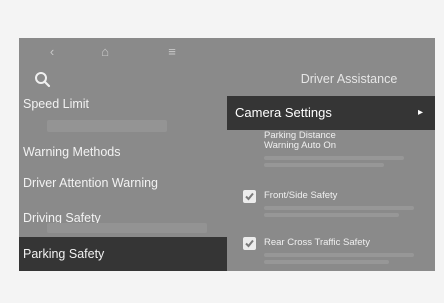 The width and height of the screenshot is (444, 303). Describe the element at coordinates (123, 104) in the screenshot. I see `menu-item-speed-limit: Speed Limit` at that location.